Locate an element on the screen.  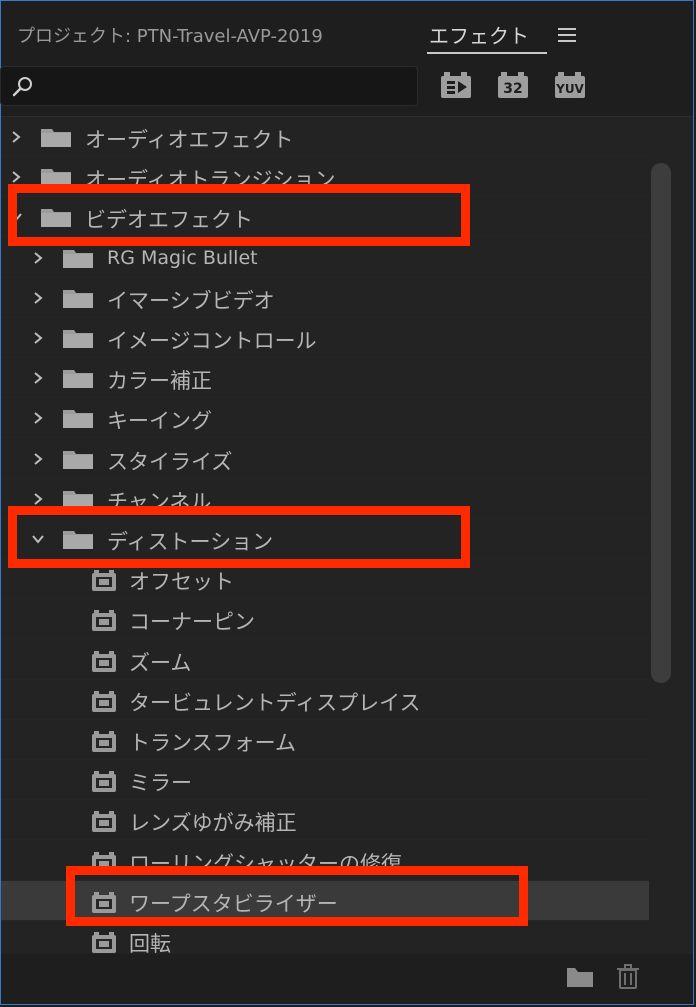
tree-effect-row: ローリングシャッターの修復 is located at coordinates (325, 861).